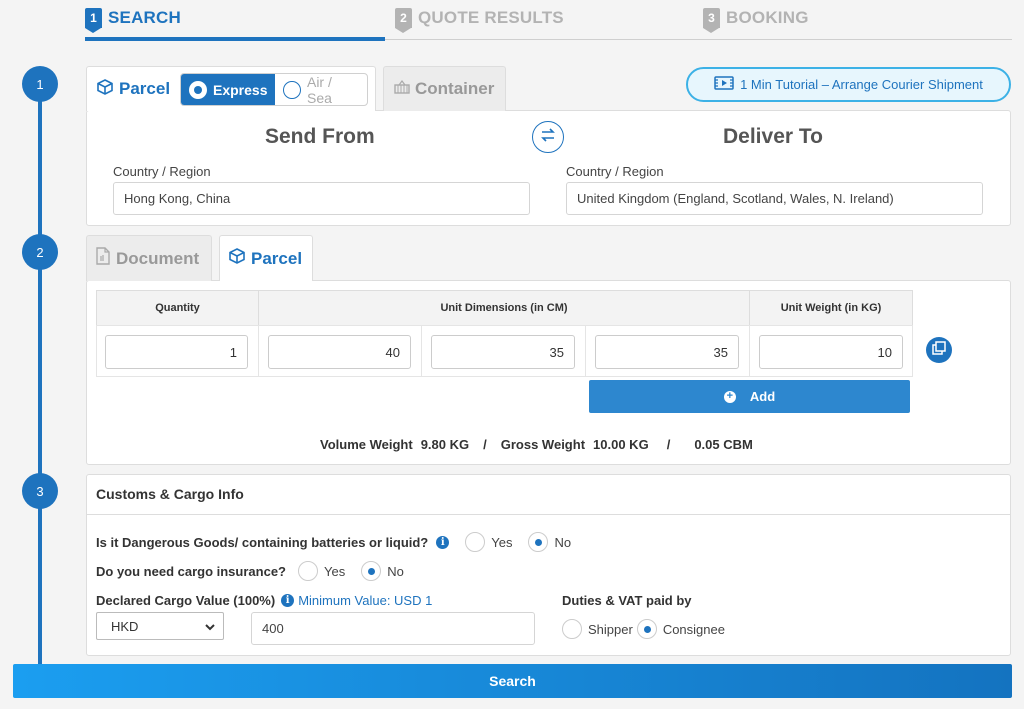 The image size is (1024, 709). Describe the element at coordinates (240, 89) in the screenshot. I see `mode-express-label: Express` at that location.